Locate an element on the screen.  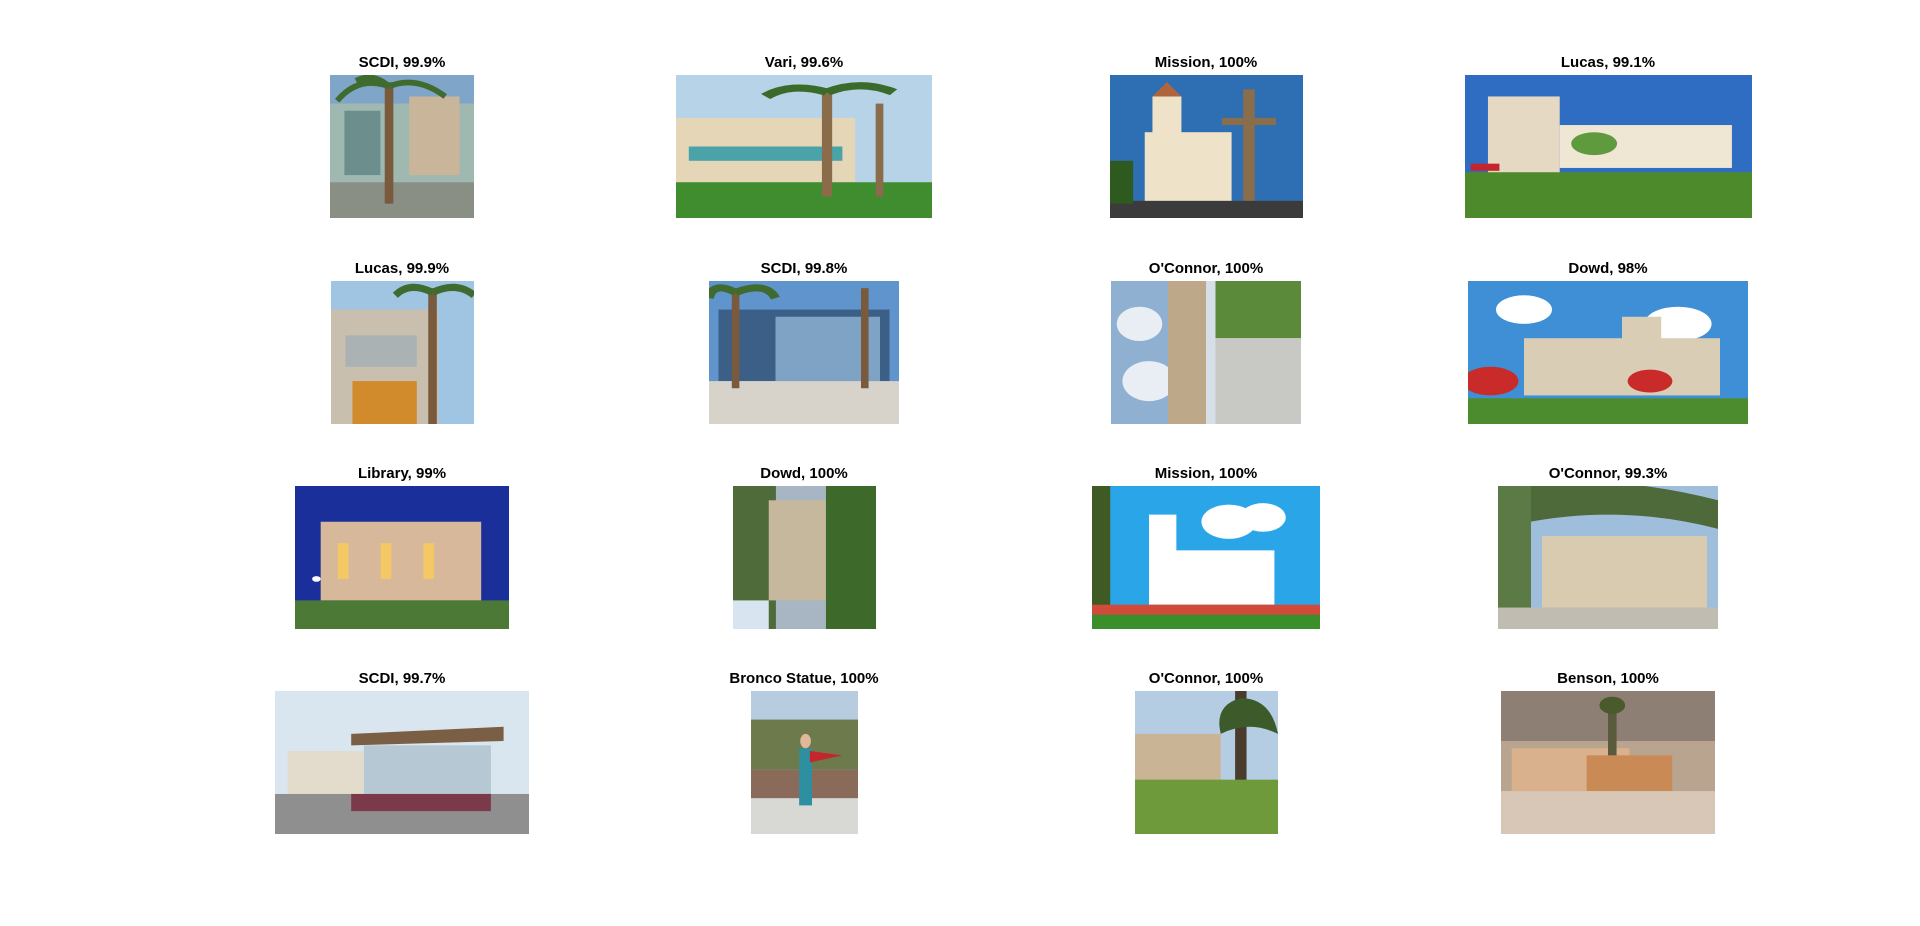
image-title: SCDI, 99.8% is located at coordinates (804, 268).